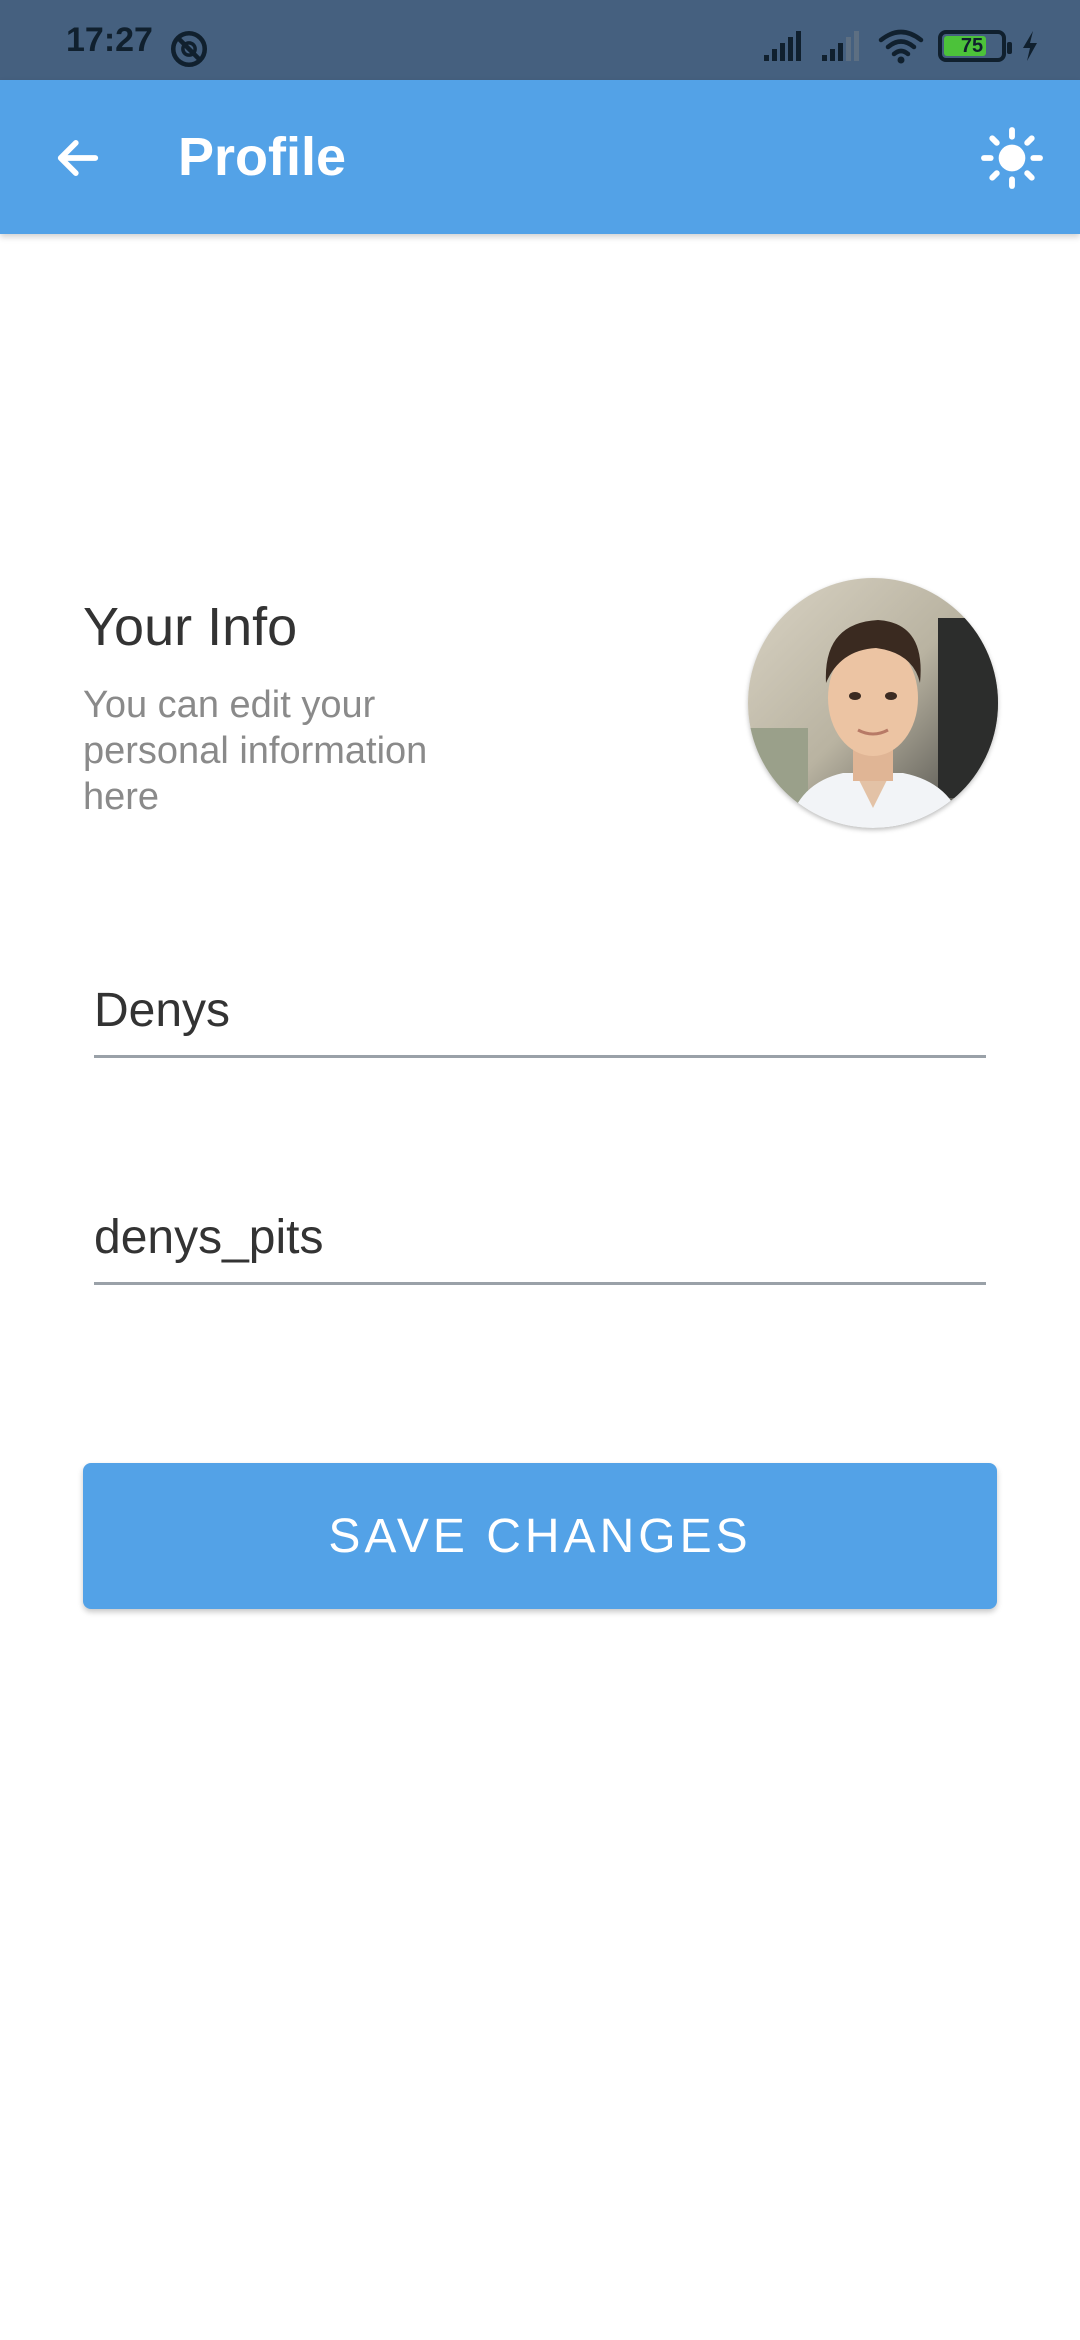 Image resolution: width=1080 pixels, height=2340 pixels. What do you see at coordinates (540, 157) in the screenshot?
I see `app-bar: Profile` at bounding box center [540, 157].